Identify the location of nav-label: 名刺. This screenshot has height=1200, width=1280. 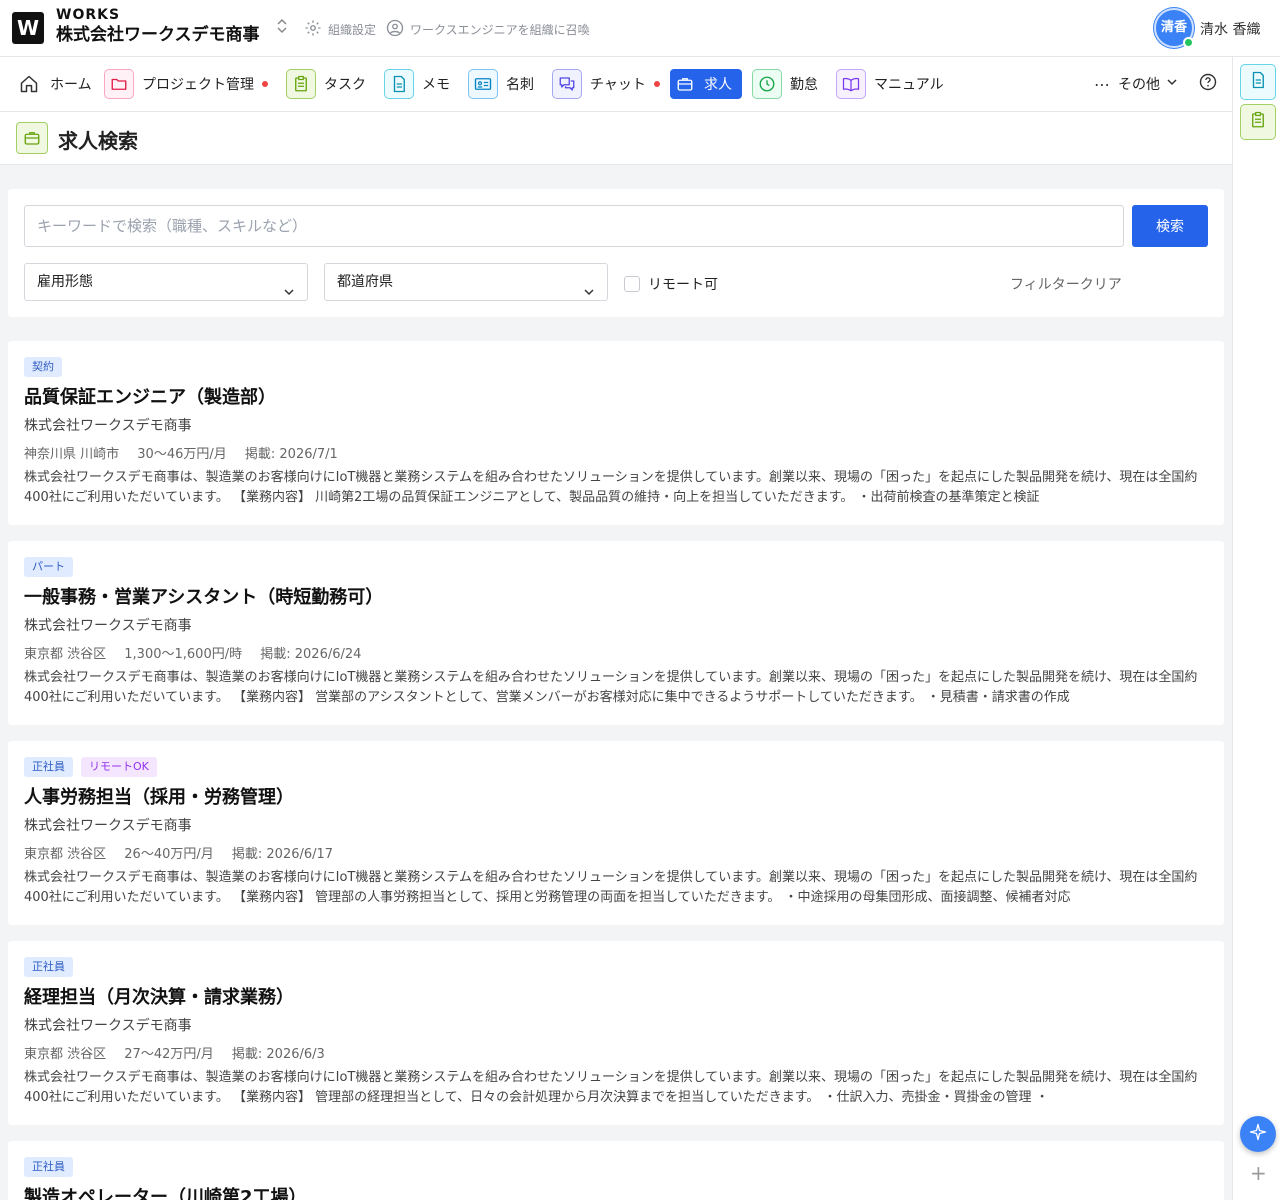
(520, 85).